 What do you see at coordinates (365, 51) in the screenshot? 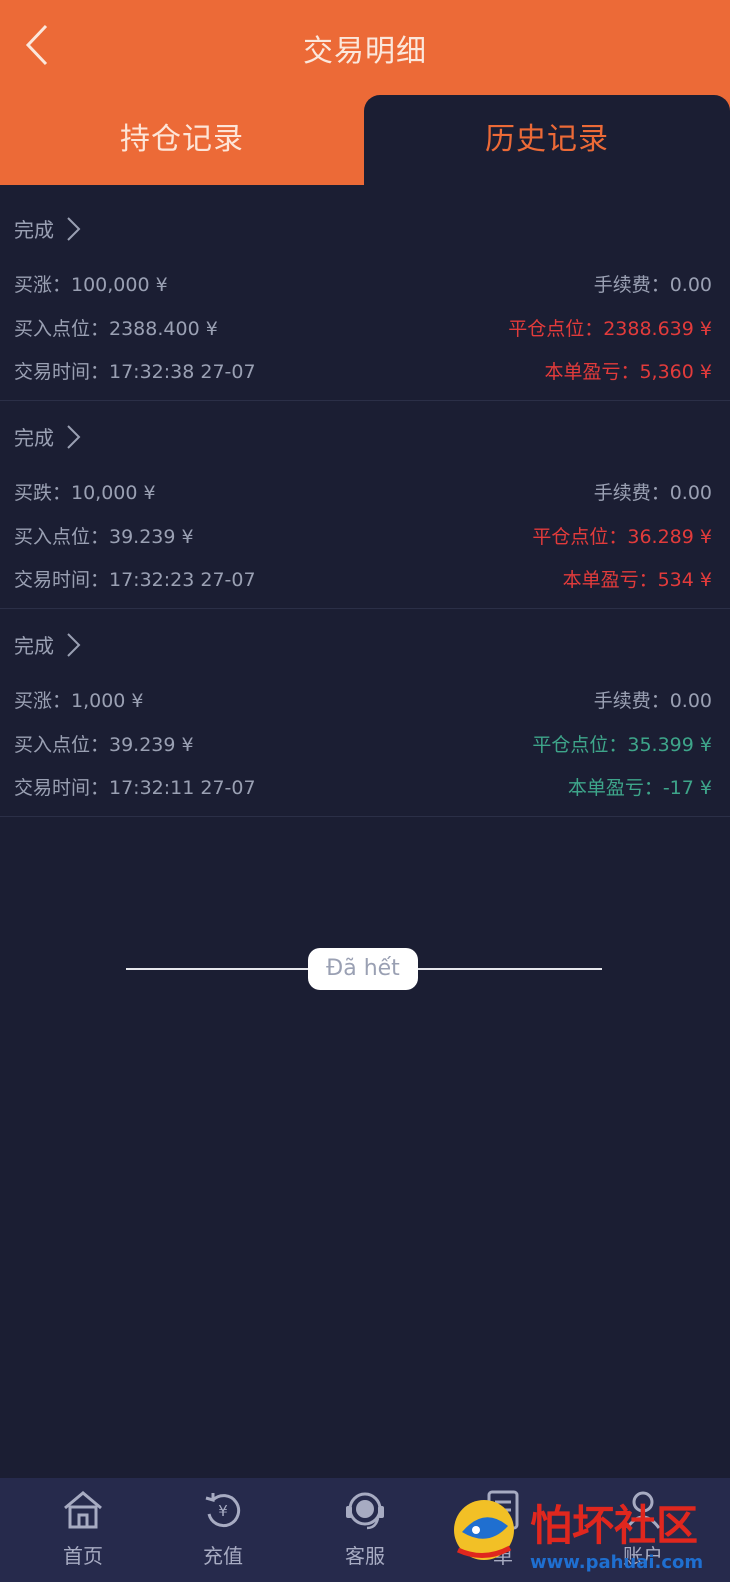
I see `page-title: 交易明细` at bounding box center [365, 51].